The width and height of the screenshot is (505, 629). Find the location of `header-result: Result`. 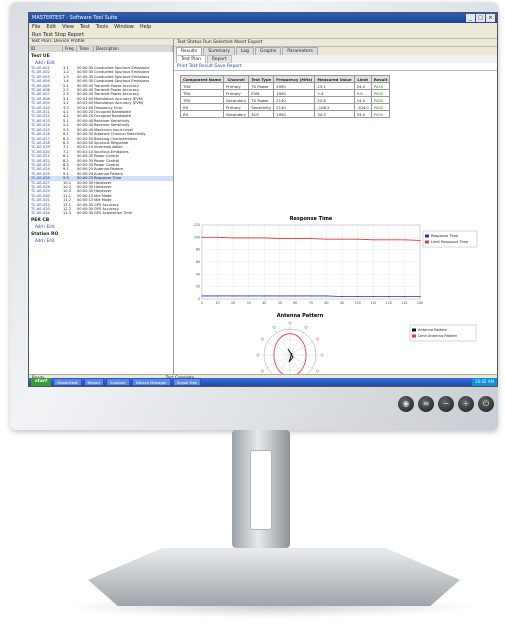

header-result: Result is located at coordinates (380, 79).